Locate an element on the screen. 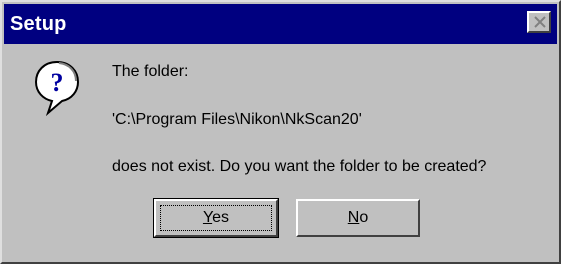  title-bar: Setup is located at coordinates (280, 24).